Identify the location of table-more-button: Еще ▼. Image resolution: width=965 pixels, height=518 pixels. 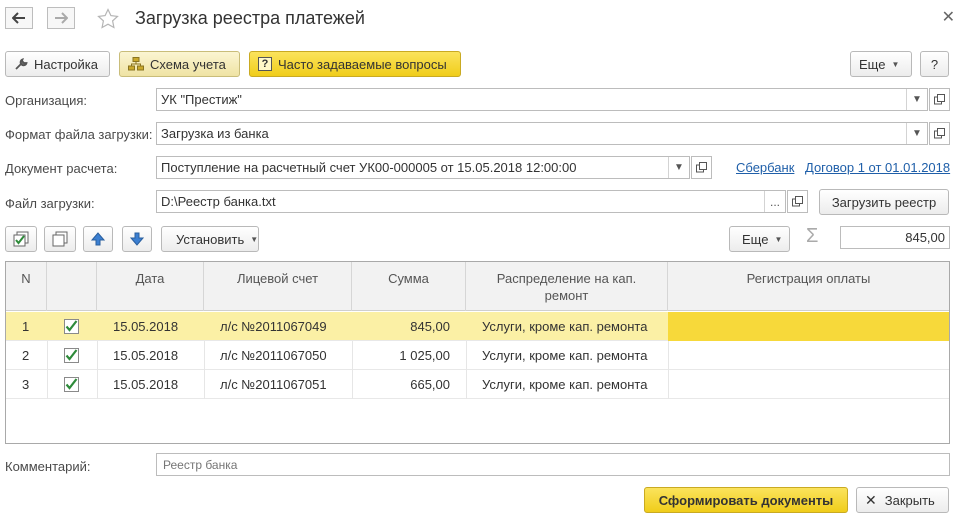
(759, 239).